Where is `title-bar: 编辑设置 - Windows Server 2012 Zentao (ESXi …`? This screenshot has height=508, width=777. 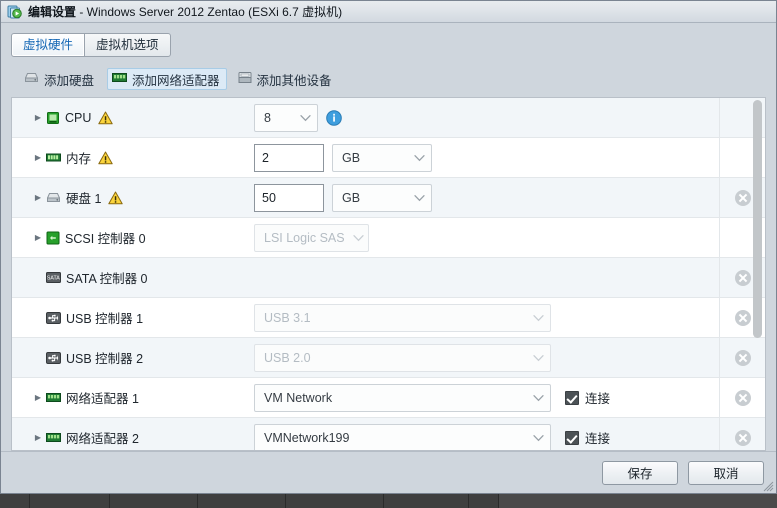 title-bar: 编辑设置 - Windows Server 2012 Zentao (ESXi … is located at coordinates (388, 12).